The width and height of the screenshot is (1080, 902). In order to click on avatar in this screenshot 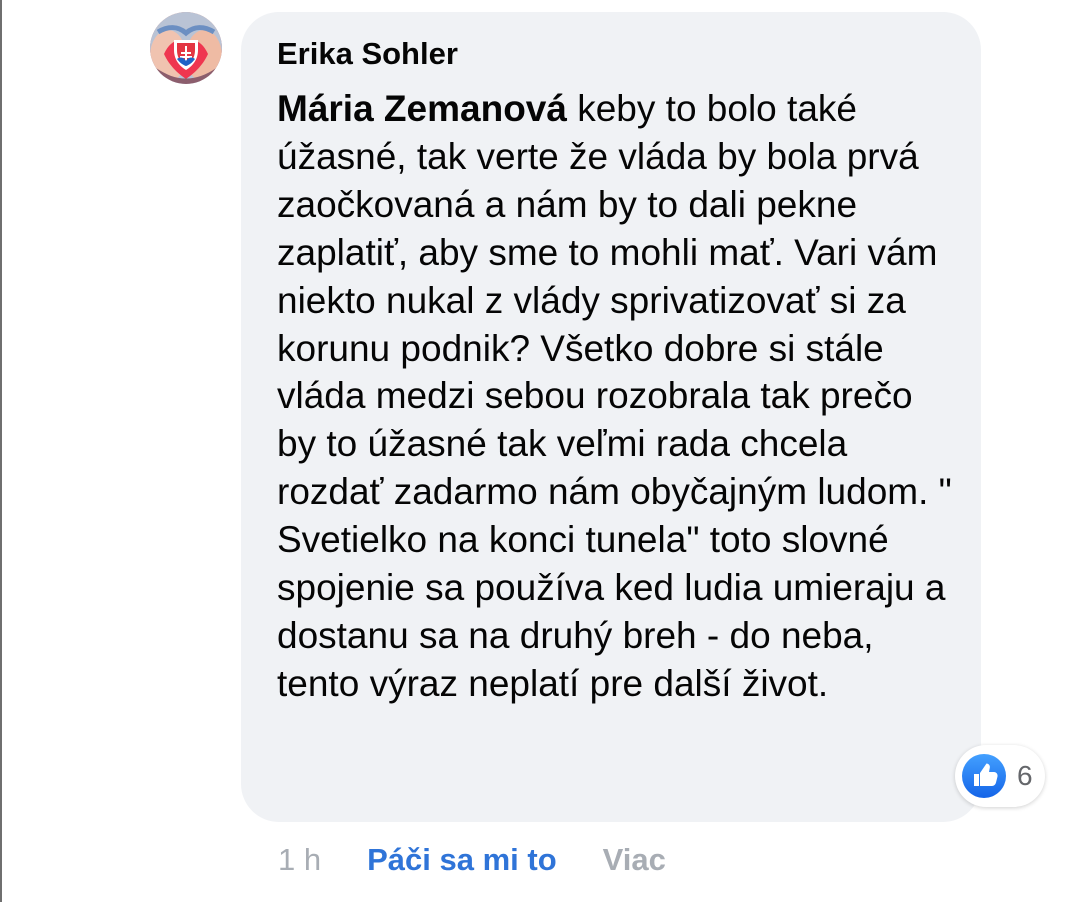, I will do `click(186, 48)`.